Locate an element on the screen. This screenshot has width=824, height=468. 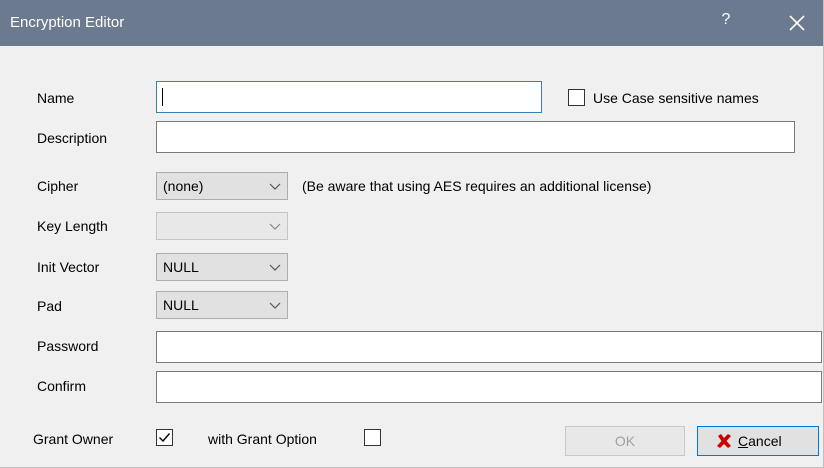
pad-select: NULL is located at coordinates (222, 305).